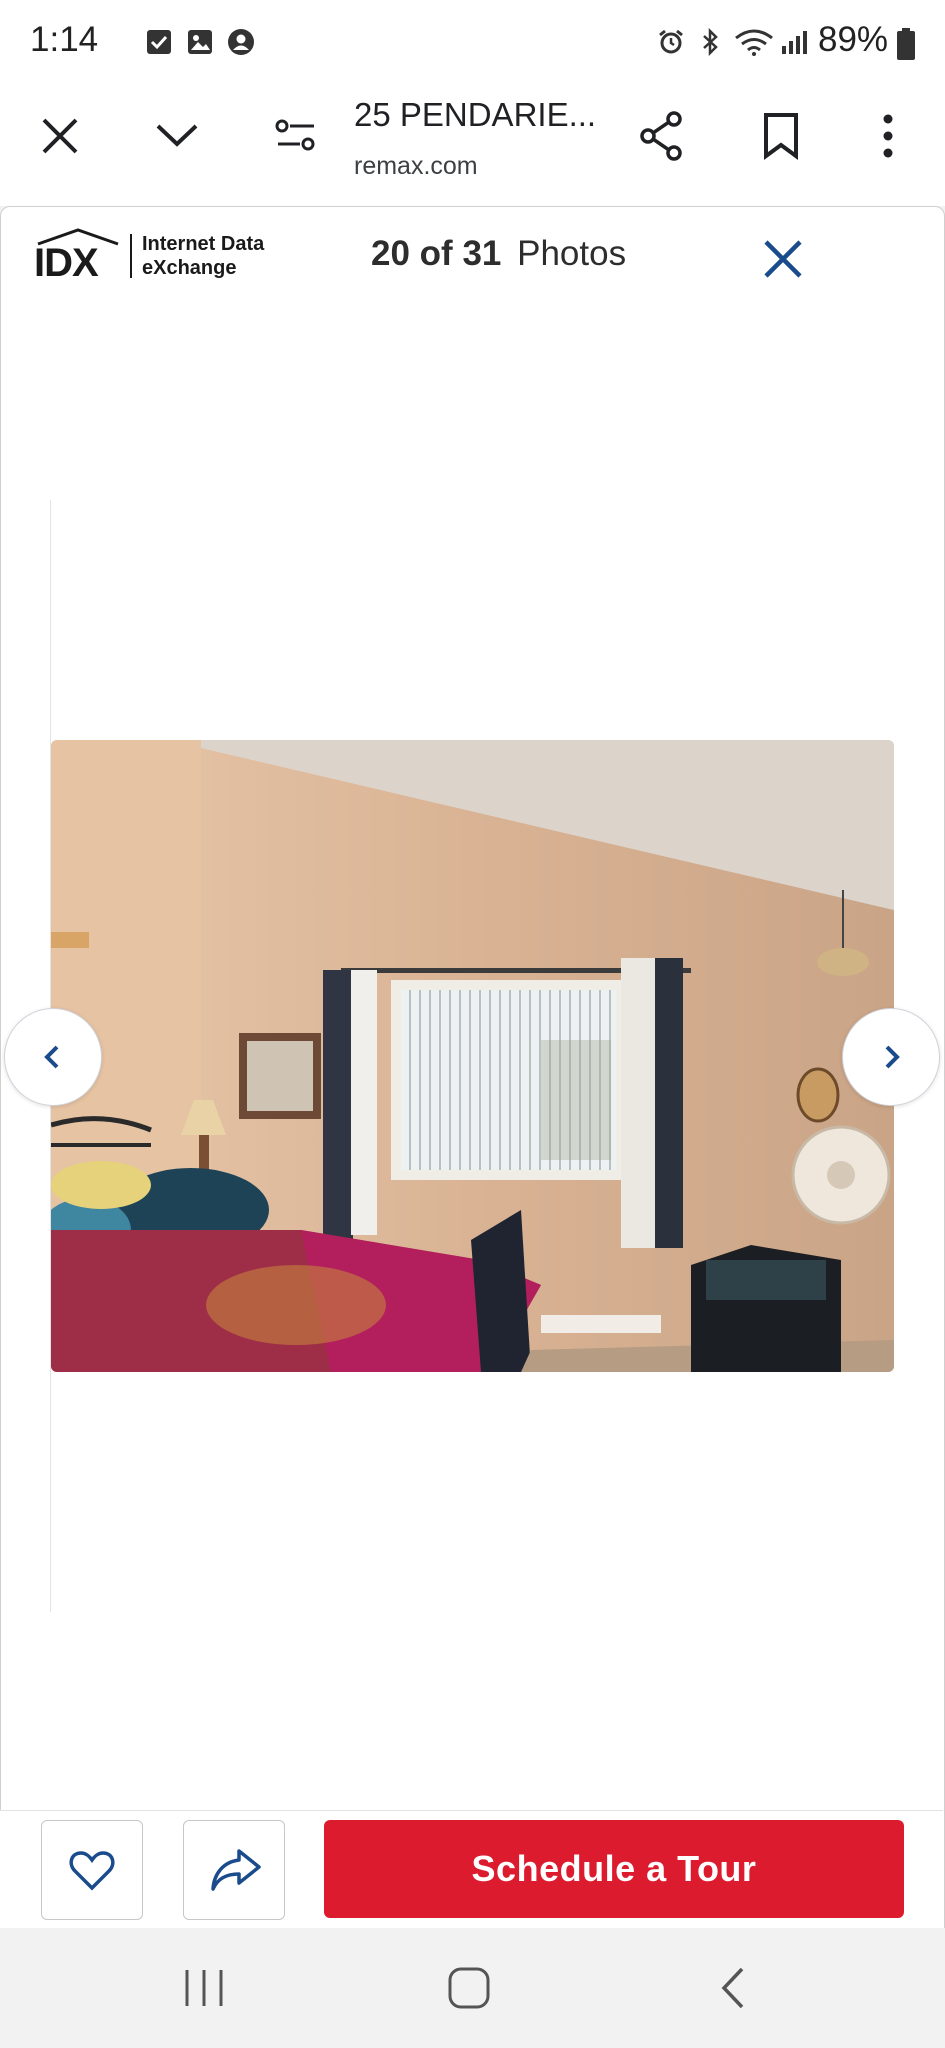 This screenshot has height=2048, width=945. What do you see at coordinates (794, 42) in the screenshot?
I see `signal-icon` at bounding box center [794, 42].